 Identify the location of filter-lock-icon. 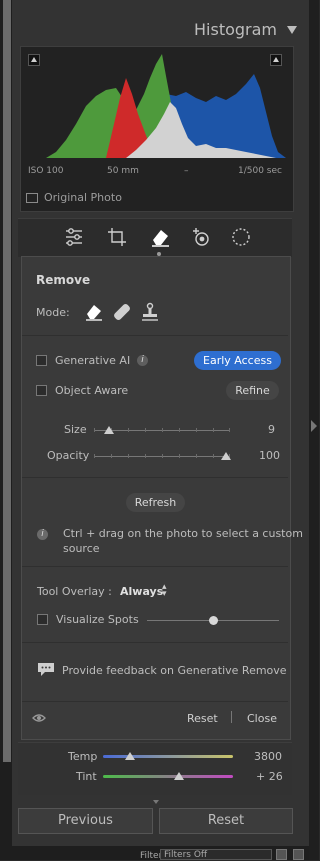
(281, 854).